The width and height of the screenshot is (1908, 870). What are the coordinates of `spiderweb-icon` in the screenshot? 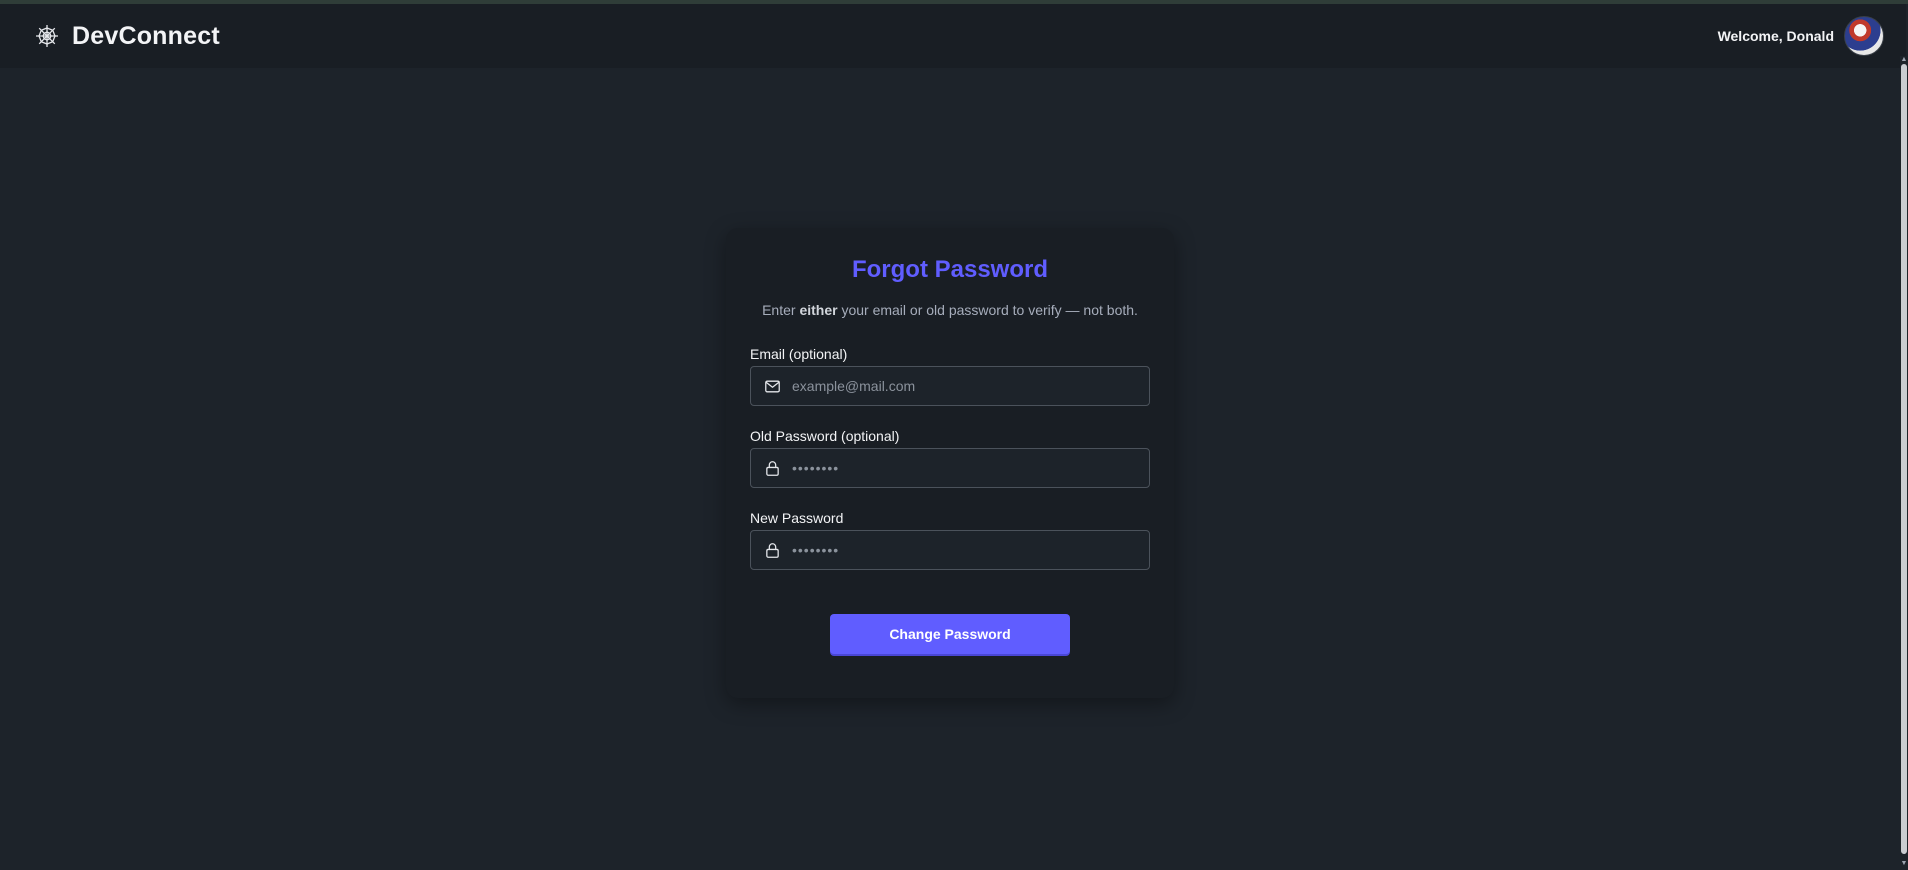 It's located at (47, 36).